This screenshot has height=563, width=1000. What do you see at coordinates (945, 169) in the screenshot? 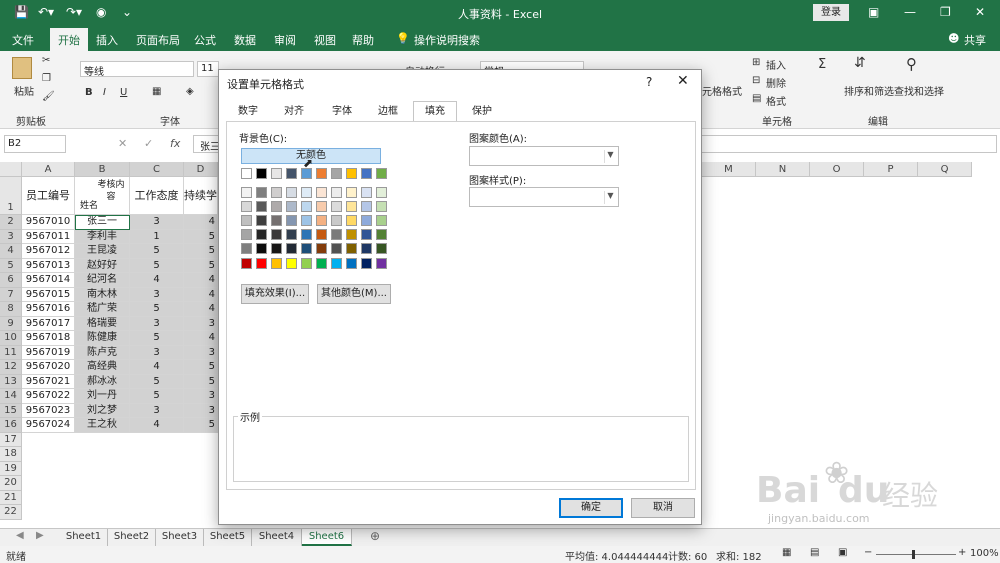
I see `column-header-q: Q` at bounding box center [945, 169].